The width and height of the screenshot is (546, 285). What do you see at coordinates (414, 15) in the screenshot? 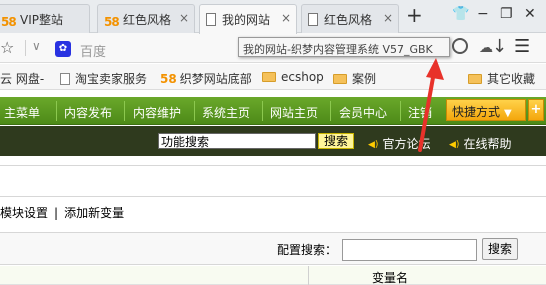
I see `new-tab-button: +` at bounding box center [414, 15].